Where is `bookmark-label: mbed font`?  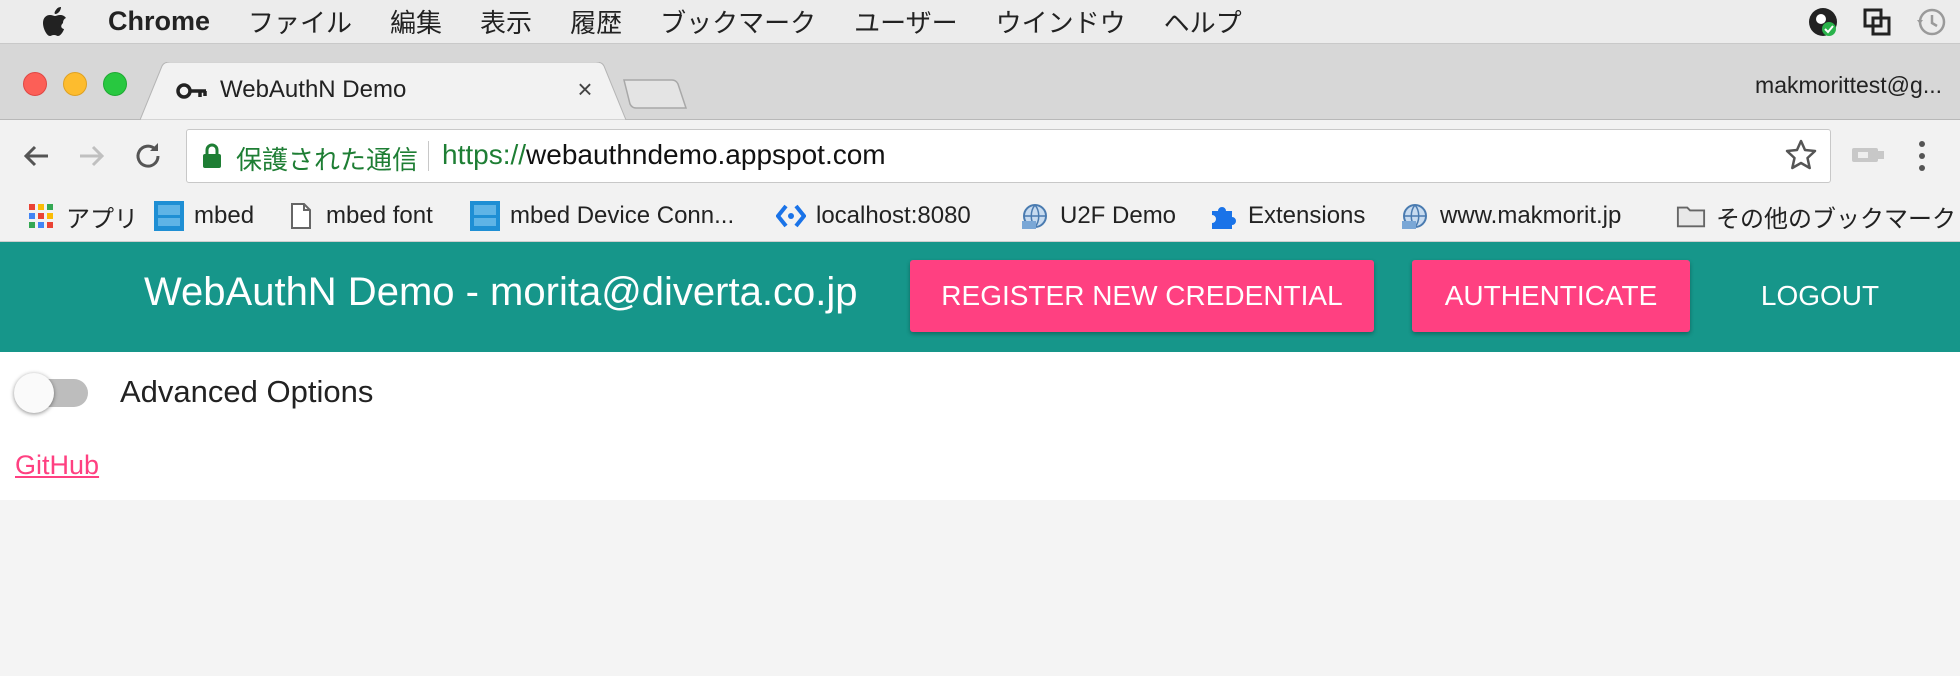
bookmark-label: mbed font is located at coordinates (379, 215).